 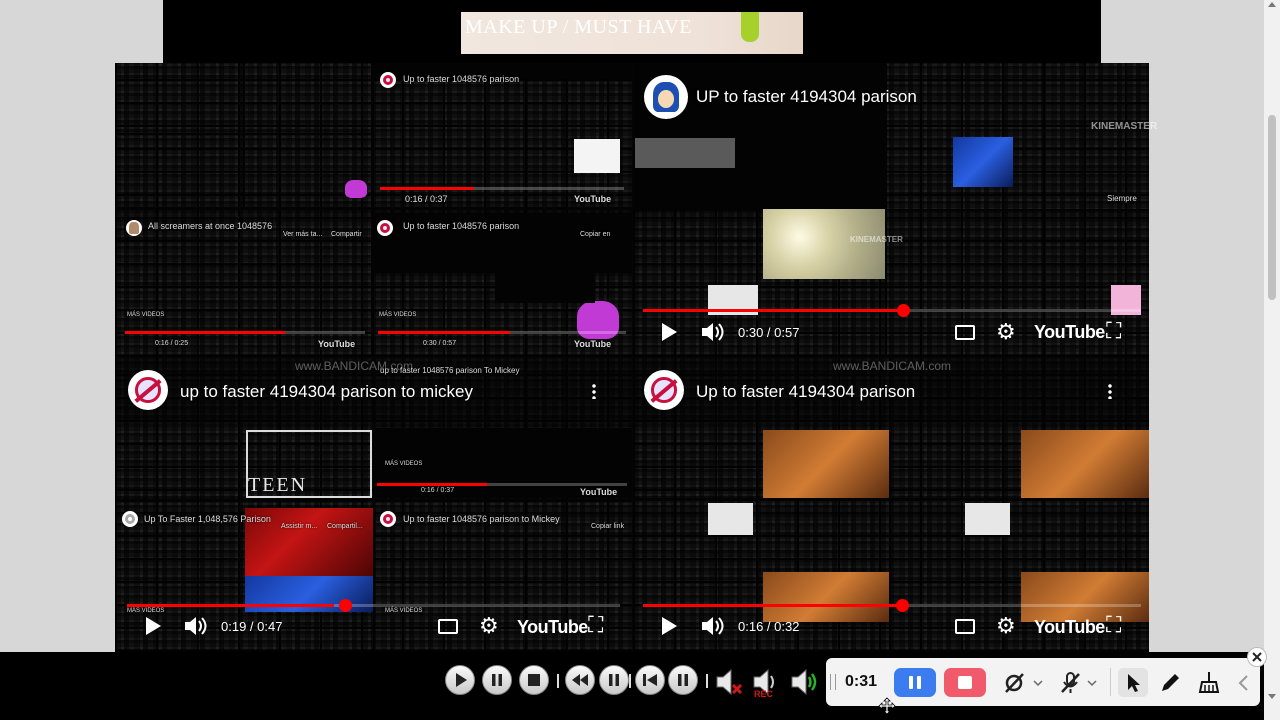 I want to click on eraser-tool-button, so click(x=1209, y=685).